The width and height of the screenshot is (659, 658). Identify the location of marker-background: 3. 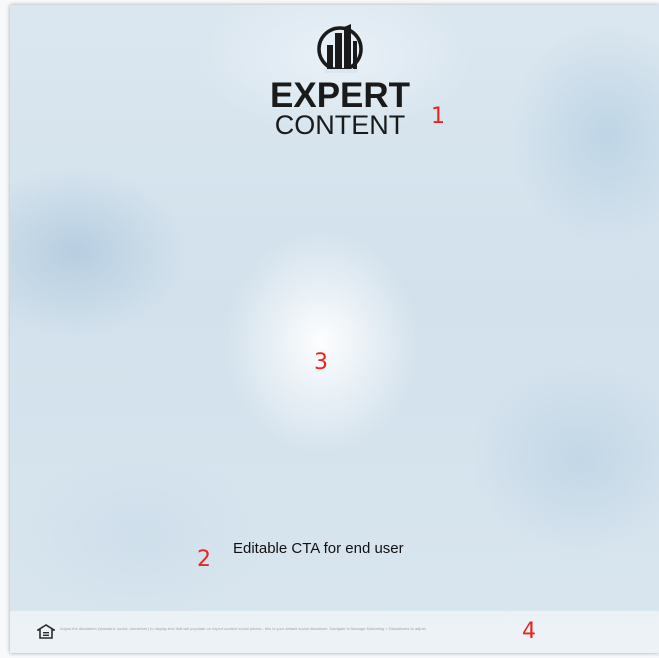
(321, 362).